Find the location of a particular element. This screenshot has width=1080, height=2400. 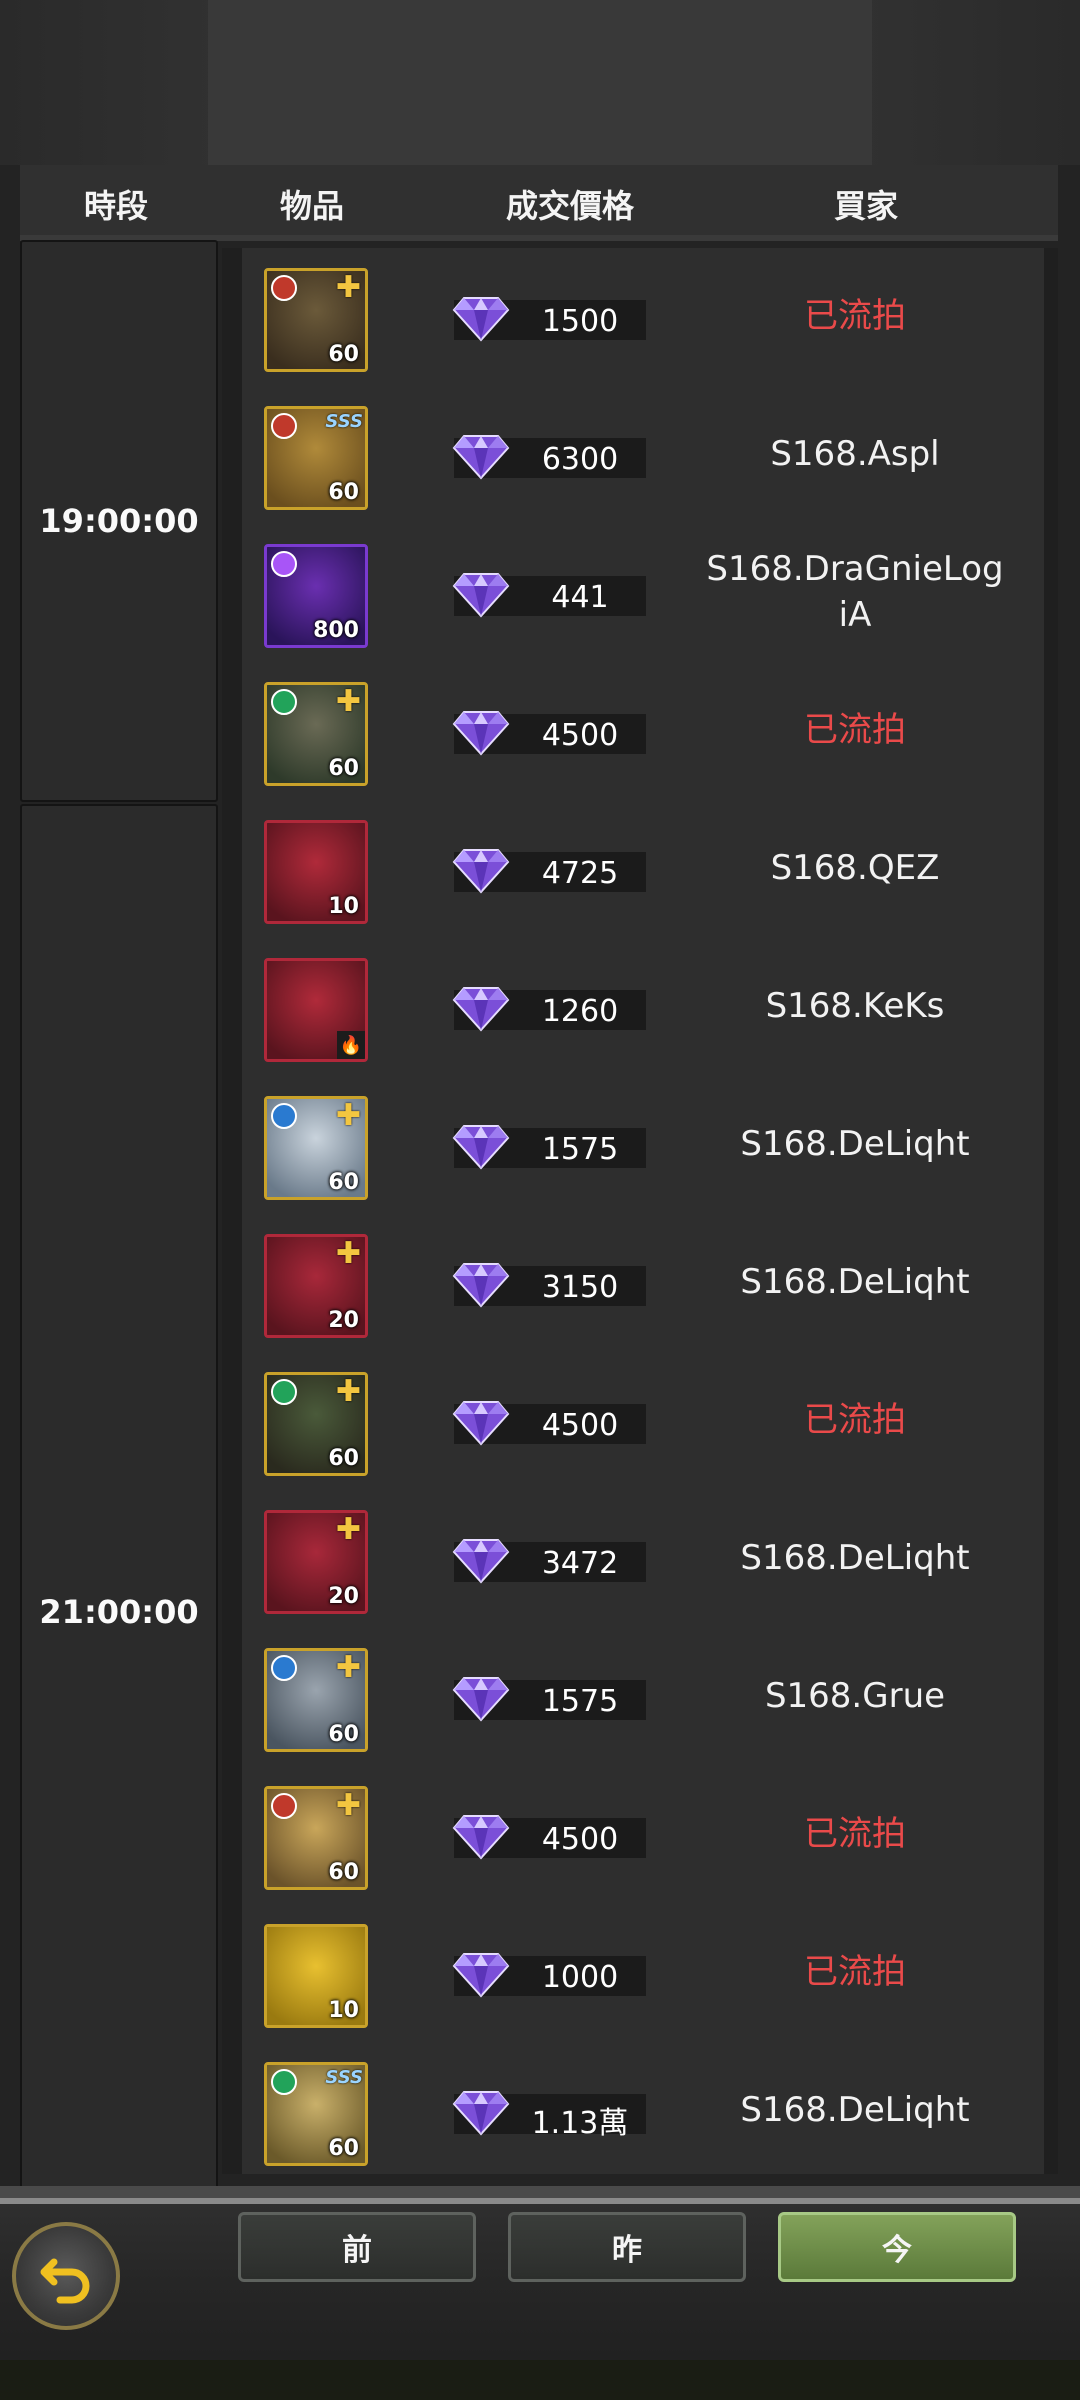

back-button is located at coordinates (66, 2276).